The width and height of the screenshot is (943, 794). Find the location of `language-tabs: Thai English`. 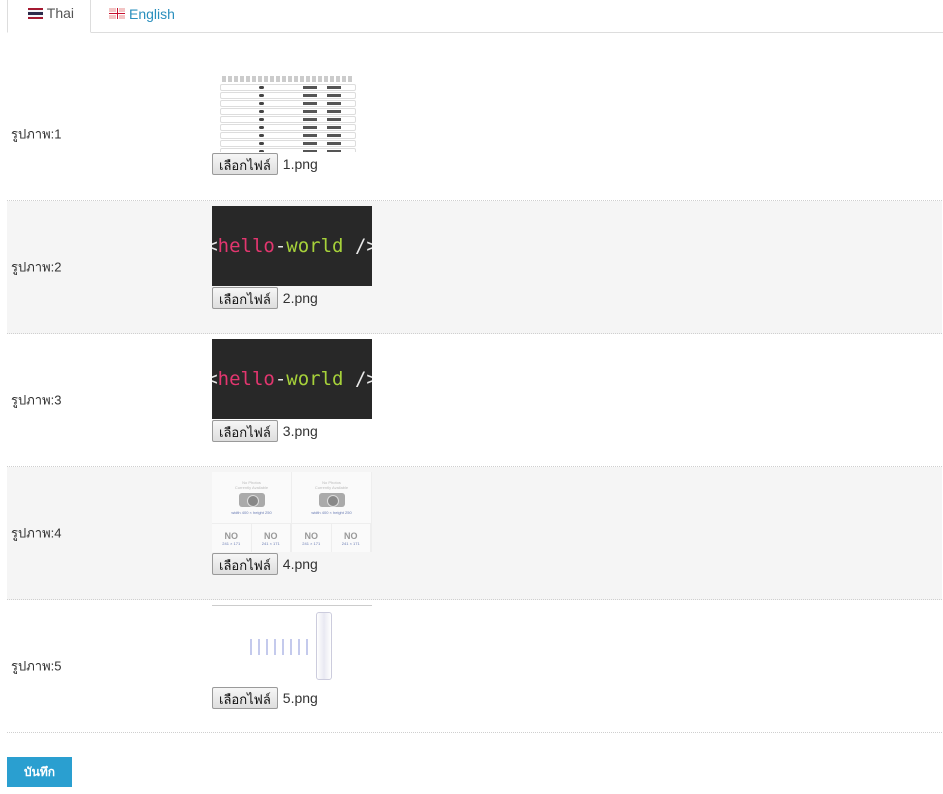

language-tabs: Thai English is located at coordinates (475, 16).